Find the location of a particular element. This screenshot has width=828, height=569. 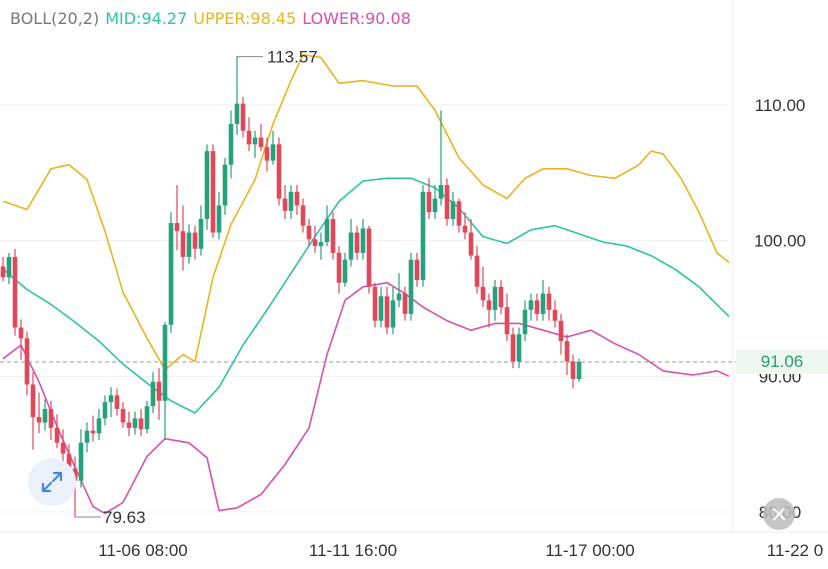

reset-button is located at coordinates (779, 514).